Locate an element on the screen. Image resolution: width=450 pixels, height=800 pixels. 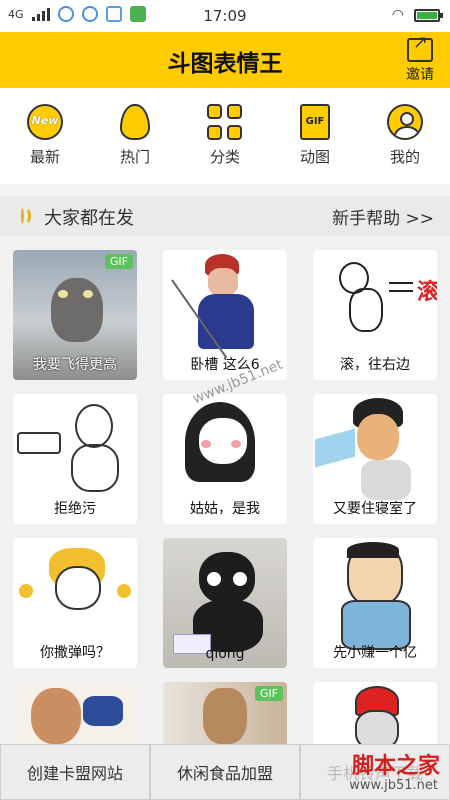
status-right: ◠ is located at coordinates (417, 15).